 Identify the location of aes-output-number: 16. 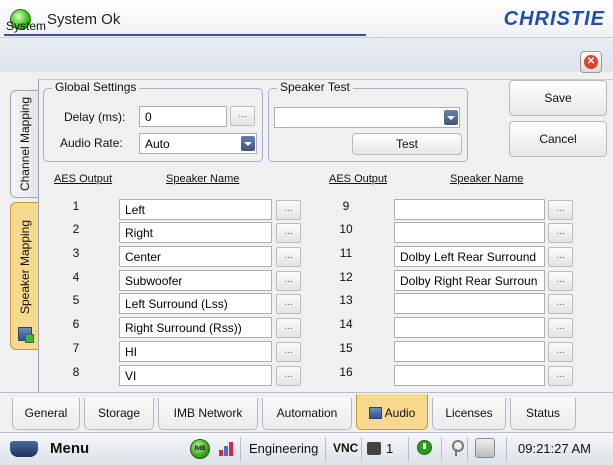
(346, 372).